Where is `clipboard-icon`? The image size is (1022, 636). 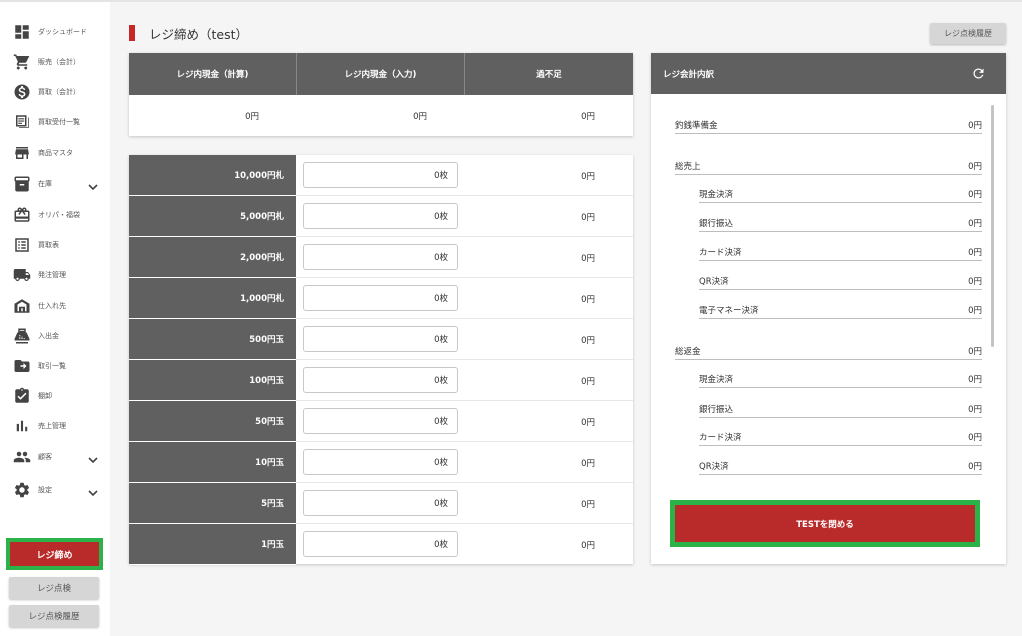
clipboard-icon is located at coordinates (22, 396).